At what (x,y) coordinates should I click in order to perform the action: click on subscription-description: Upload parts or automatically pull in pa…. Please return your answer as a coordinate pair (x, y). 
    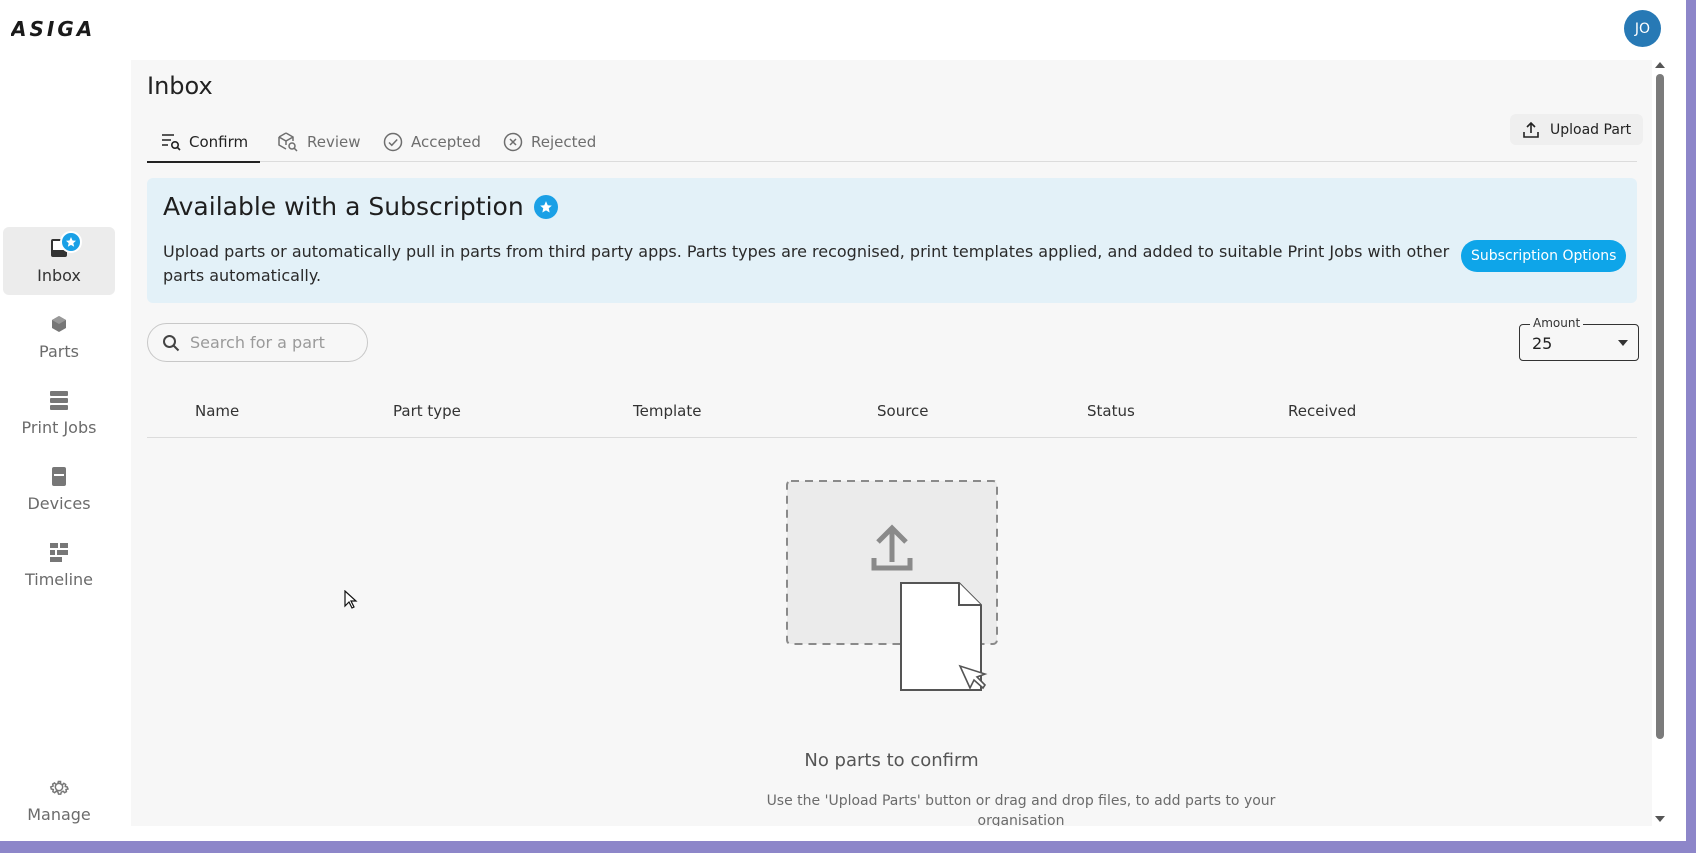
    Looking at the image, I should click on (806, 263).